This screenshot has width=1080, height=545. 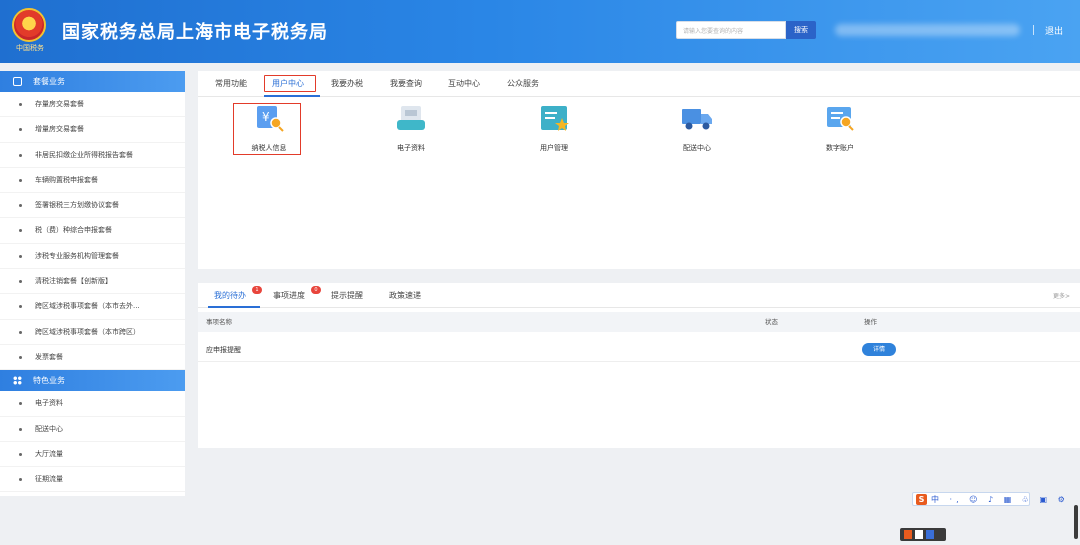 What do you see at coordinates (92, 332) in the screenshot?
I see `sidebar-item: 跨区域涉税事项套餐（本市跨区）` at bounding box center [92, 332].